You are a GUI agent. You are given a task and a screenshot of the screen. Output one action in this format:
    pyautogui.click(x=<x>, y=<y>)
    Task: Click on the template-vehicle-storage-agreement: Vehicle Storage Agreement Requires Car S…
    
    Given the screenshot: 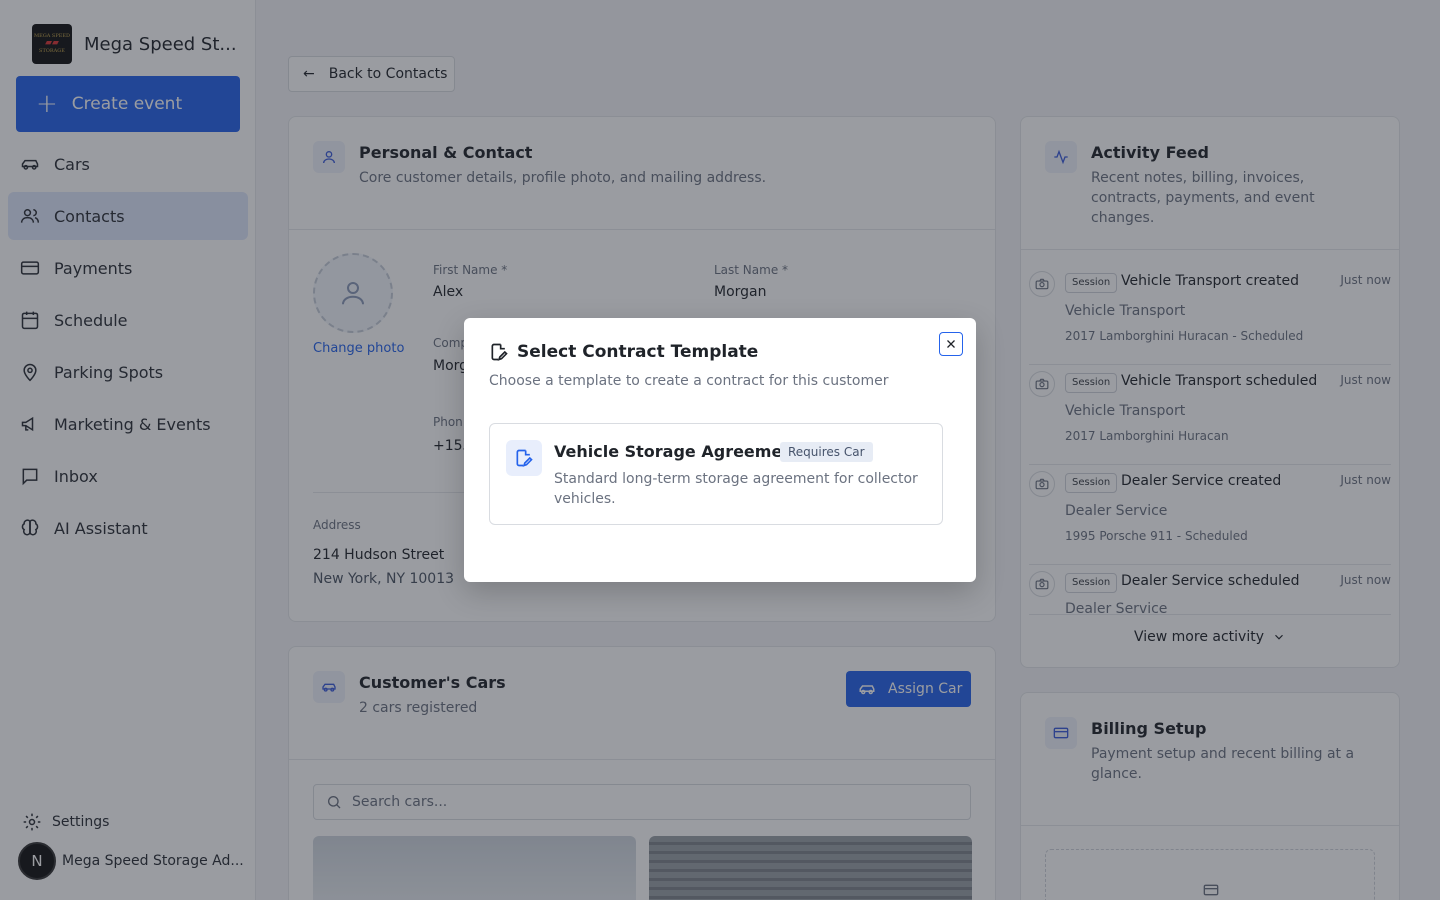 What is the action you would take?
    pyautogui.click(x=716, y=474)
    